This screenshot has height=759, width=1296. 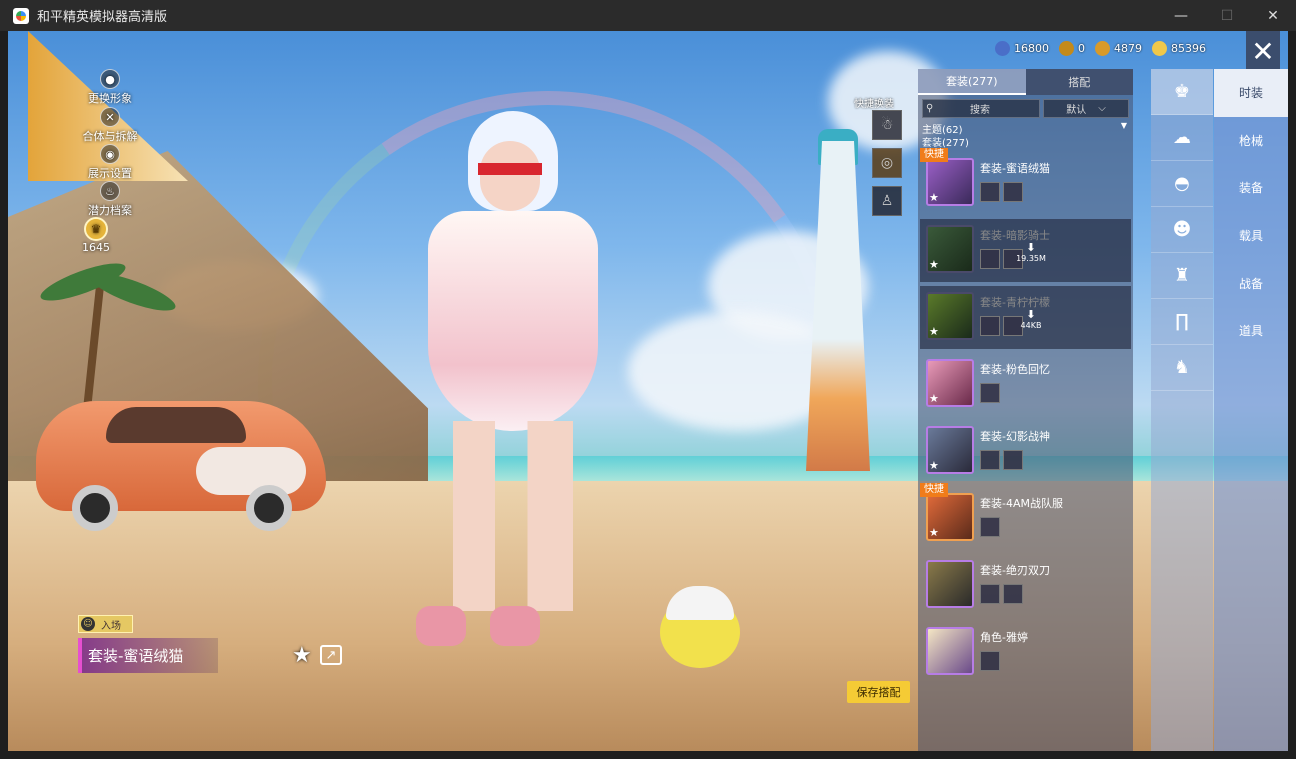 What do you see at coordinates (21, 15) in the screenshot?
I see `app-logo-icon` at bounding box center [21, 15].